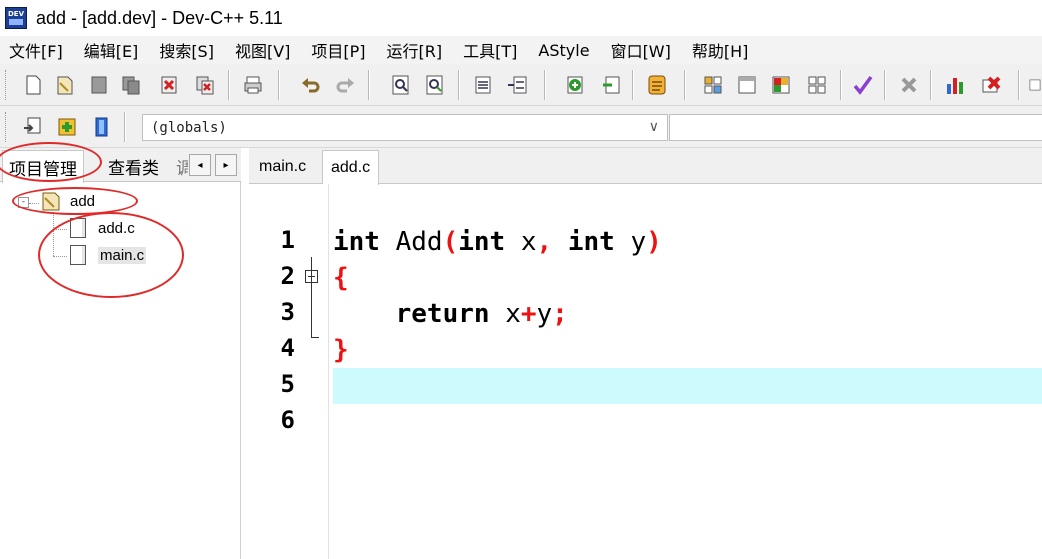 The height and width of the screenshot is (559, 1042). I want to click on brace-close: }, so click(341, 350).